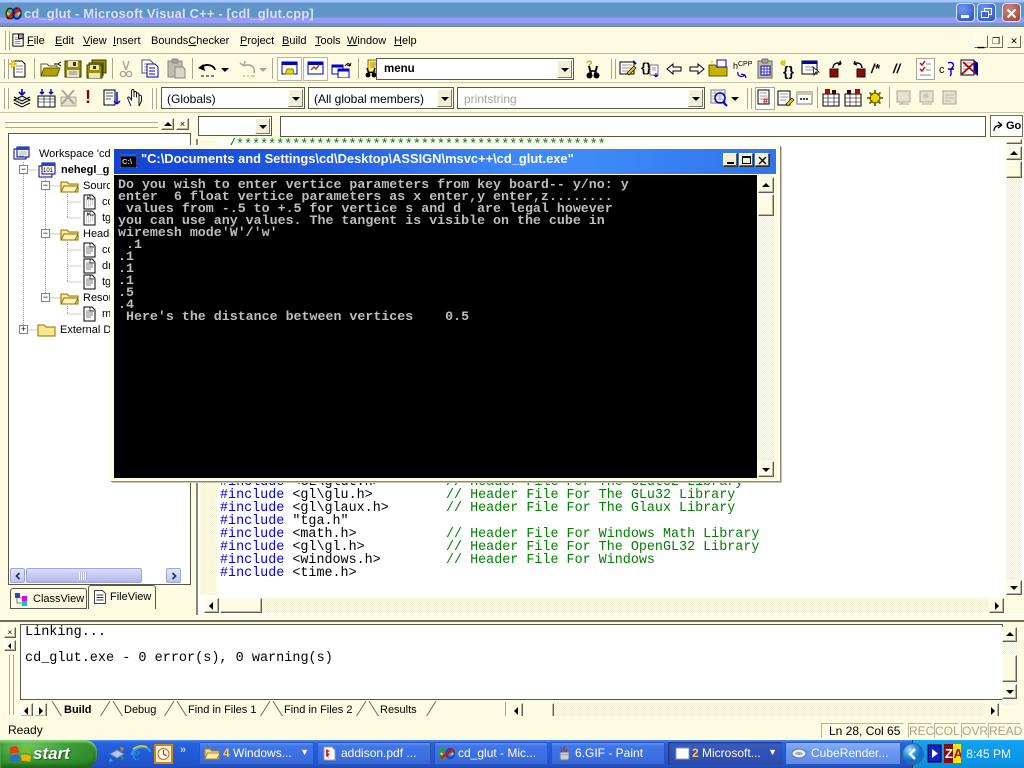  I want to click on svg-text: Results, so click(398, 710).